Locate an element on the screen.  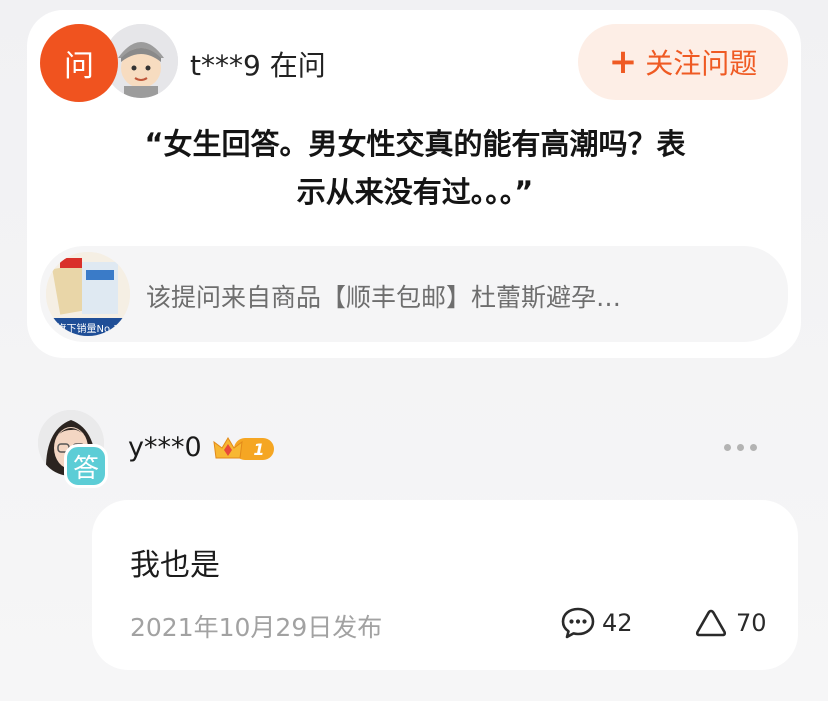
level-number: 1 is located at coordinates (258, 449).